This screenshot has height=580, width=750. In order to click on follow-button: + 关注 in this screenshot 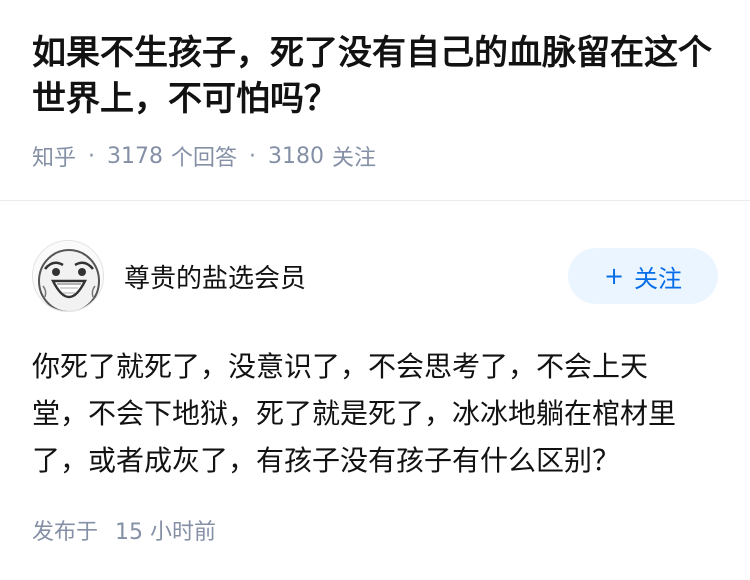, I will do `click(643, 276)`.